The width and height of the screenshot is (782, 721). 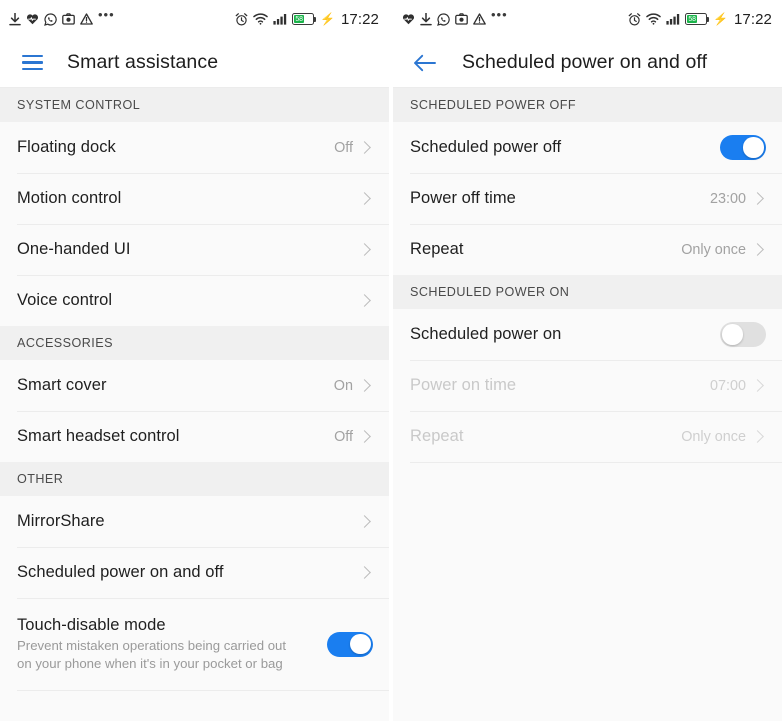 I want to click on list-item-scheduled-power-on: Scheduled power on, so click(x=587, y=334).